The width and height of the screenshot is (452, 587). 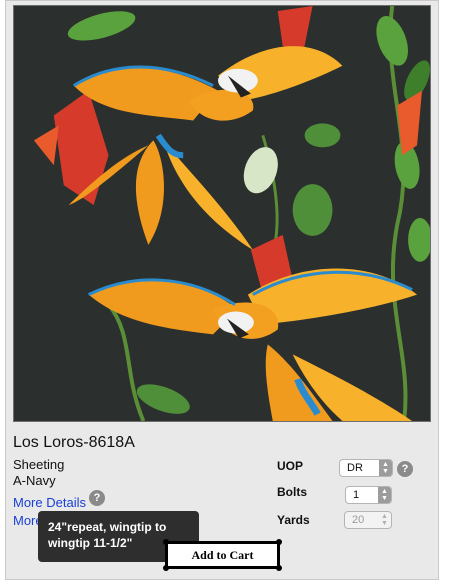 I want to click on uop-select: DR ▲ ▼, so click(x=366, y=468).